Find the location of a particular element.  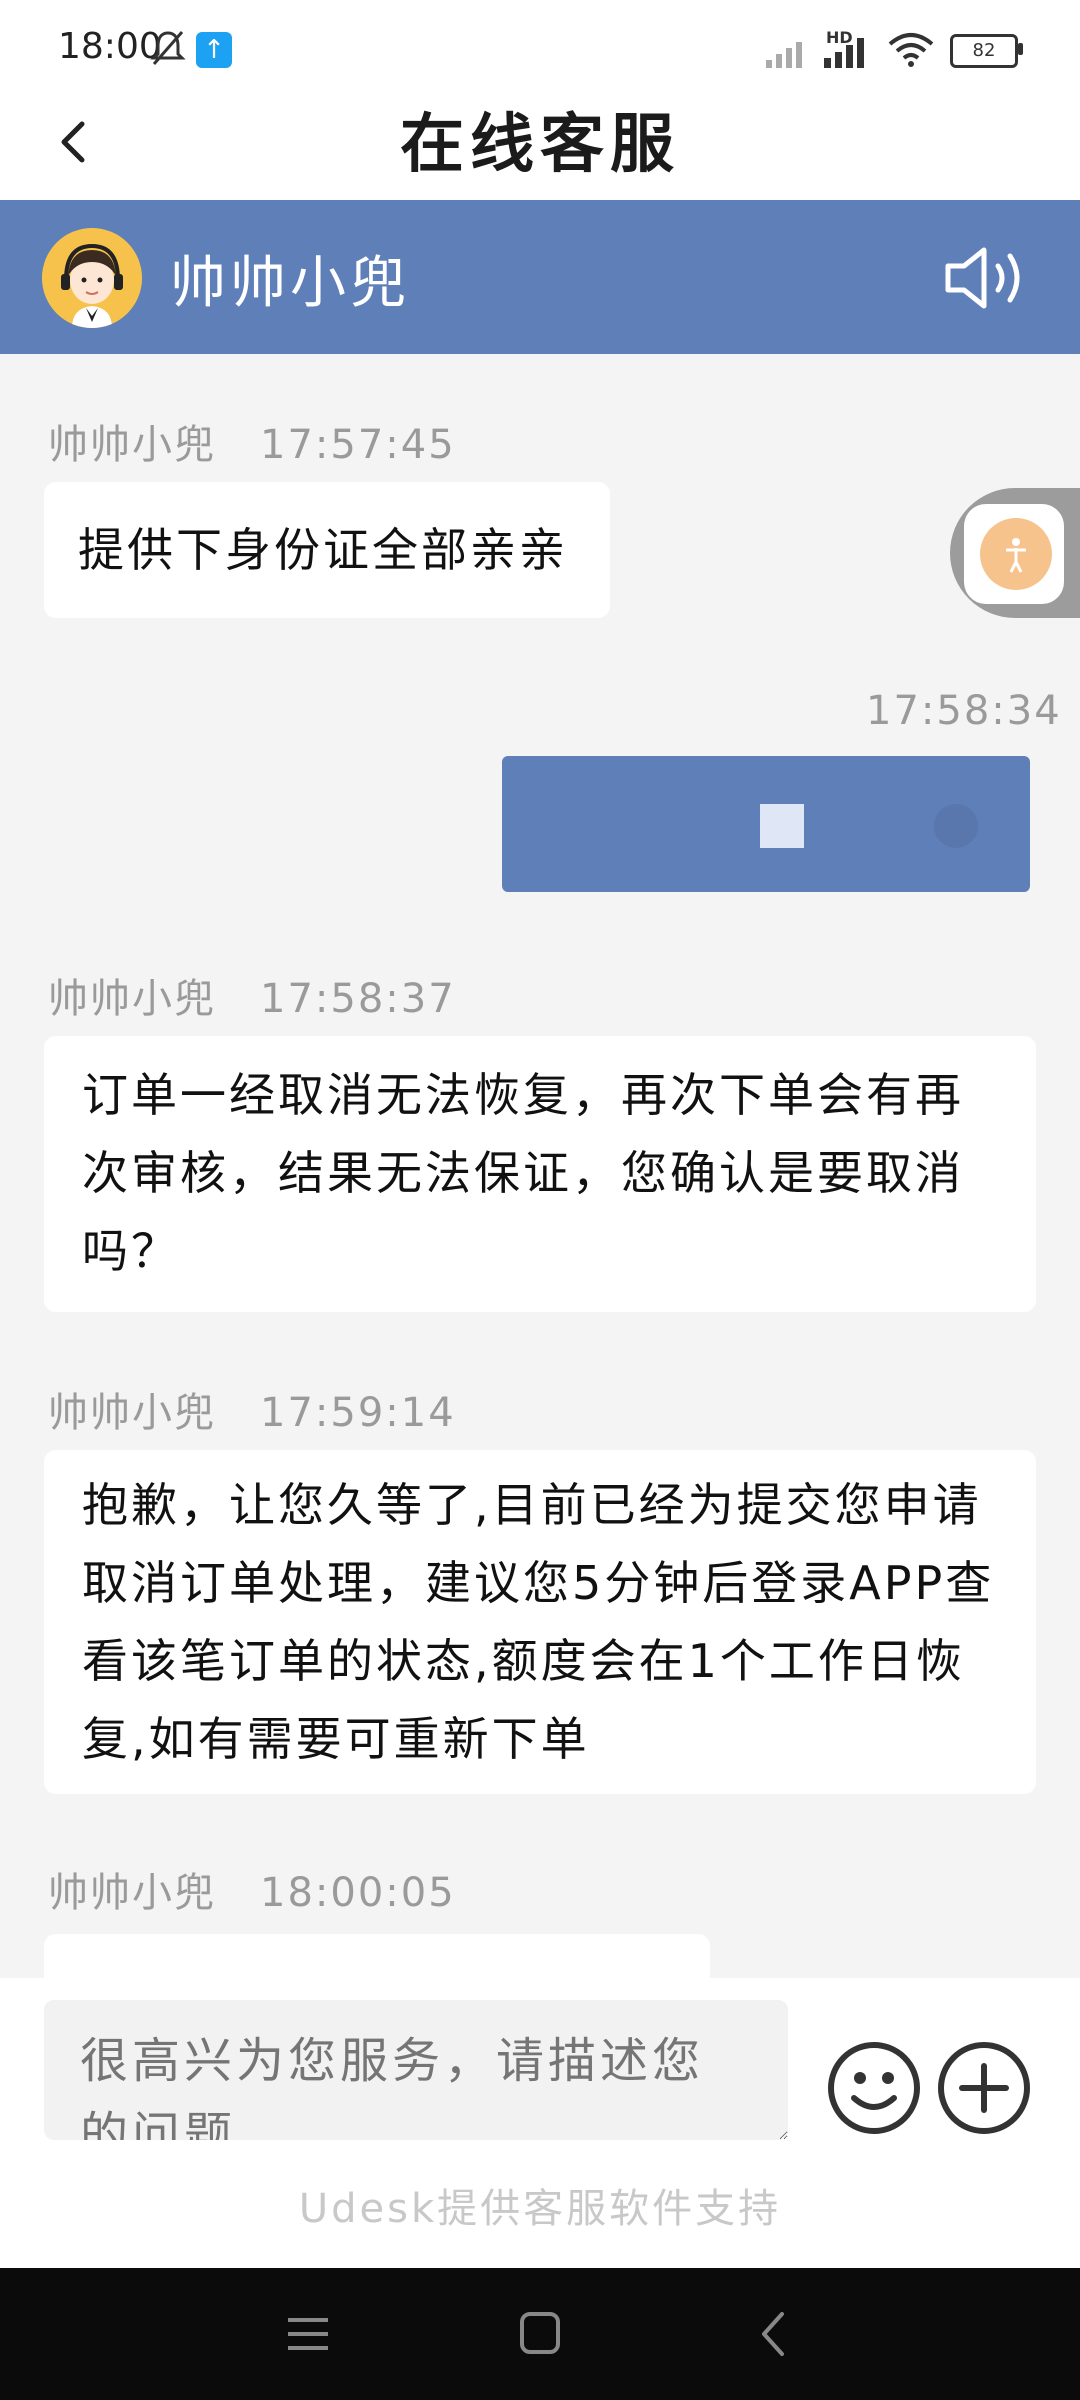

wifi-icon is located at coordinates (911, 52).